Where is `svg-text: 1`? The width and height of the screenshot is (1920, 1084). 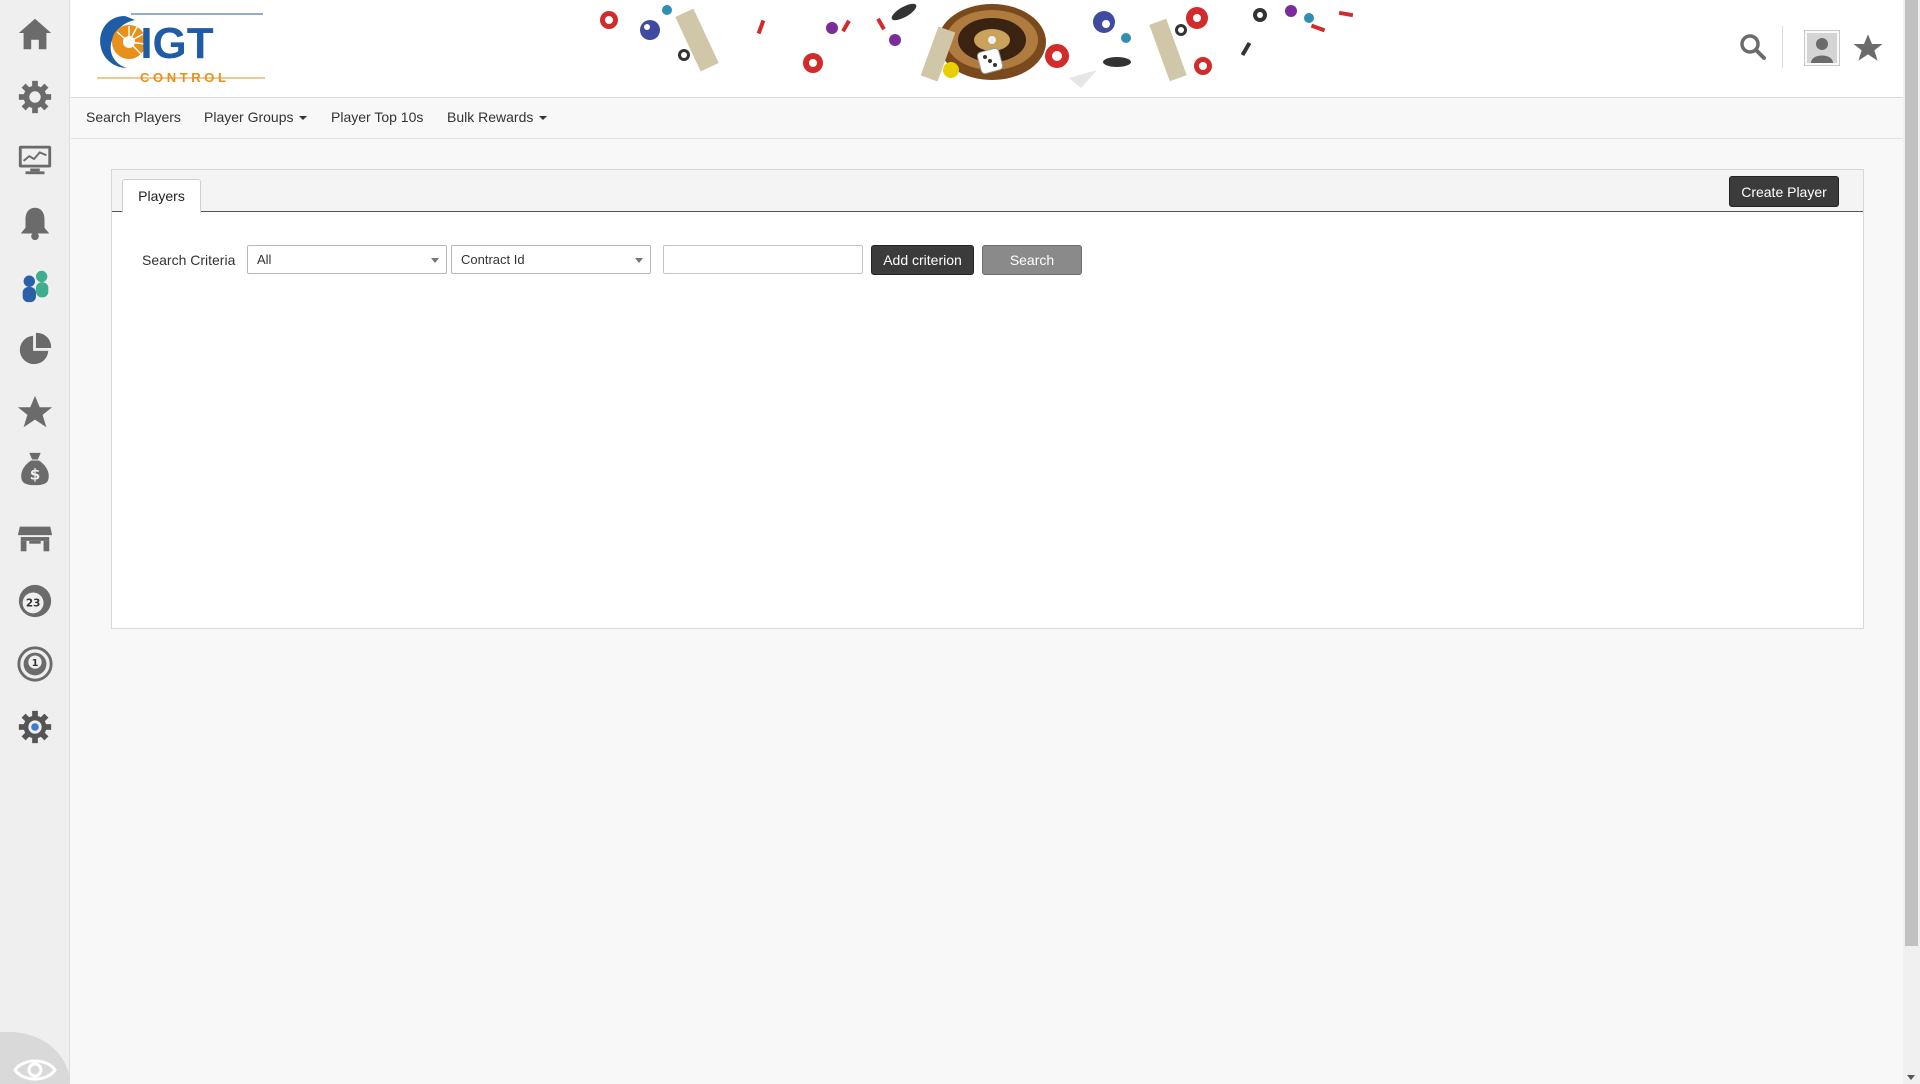 svg-text: 1 is located at coordinates (35, 663).